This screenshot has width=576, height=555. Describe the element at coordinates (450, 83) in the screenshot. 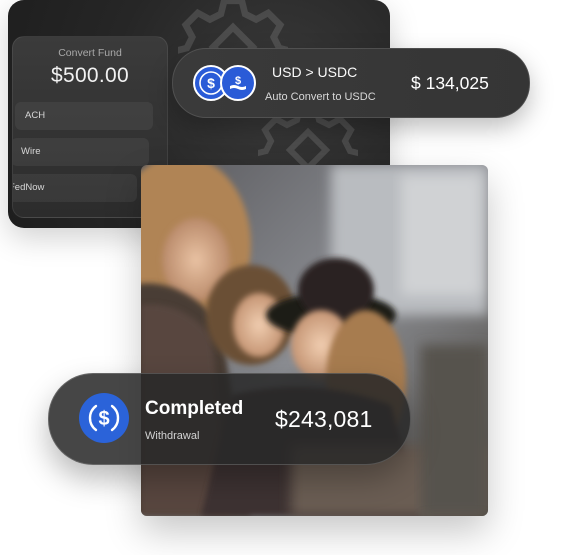

I see `conversion-amount: $ 134,025` at that location.